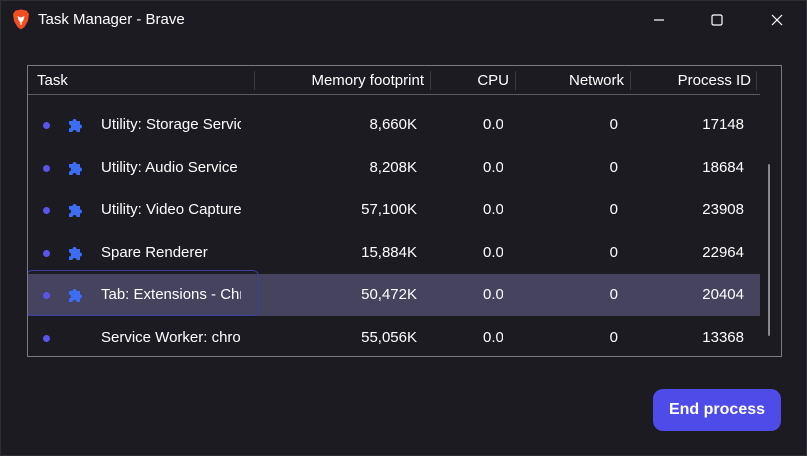 Image resolution: width=807 pixels, height=456 pixels. Describe the element at coordinates (717, 410) in the screenshot. I see `end-process-button: End process` at that location.